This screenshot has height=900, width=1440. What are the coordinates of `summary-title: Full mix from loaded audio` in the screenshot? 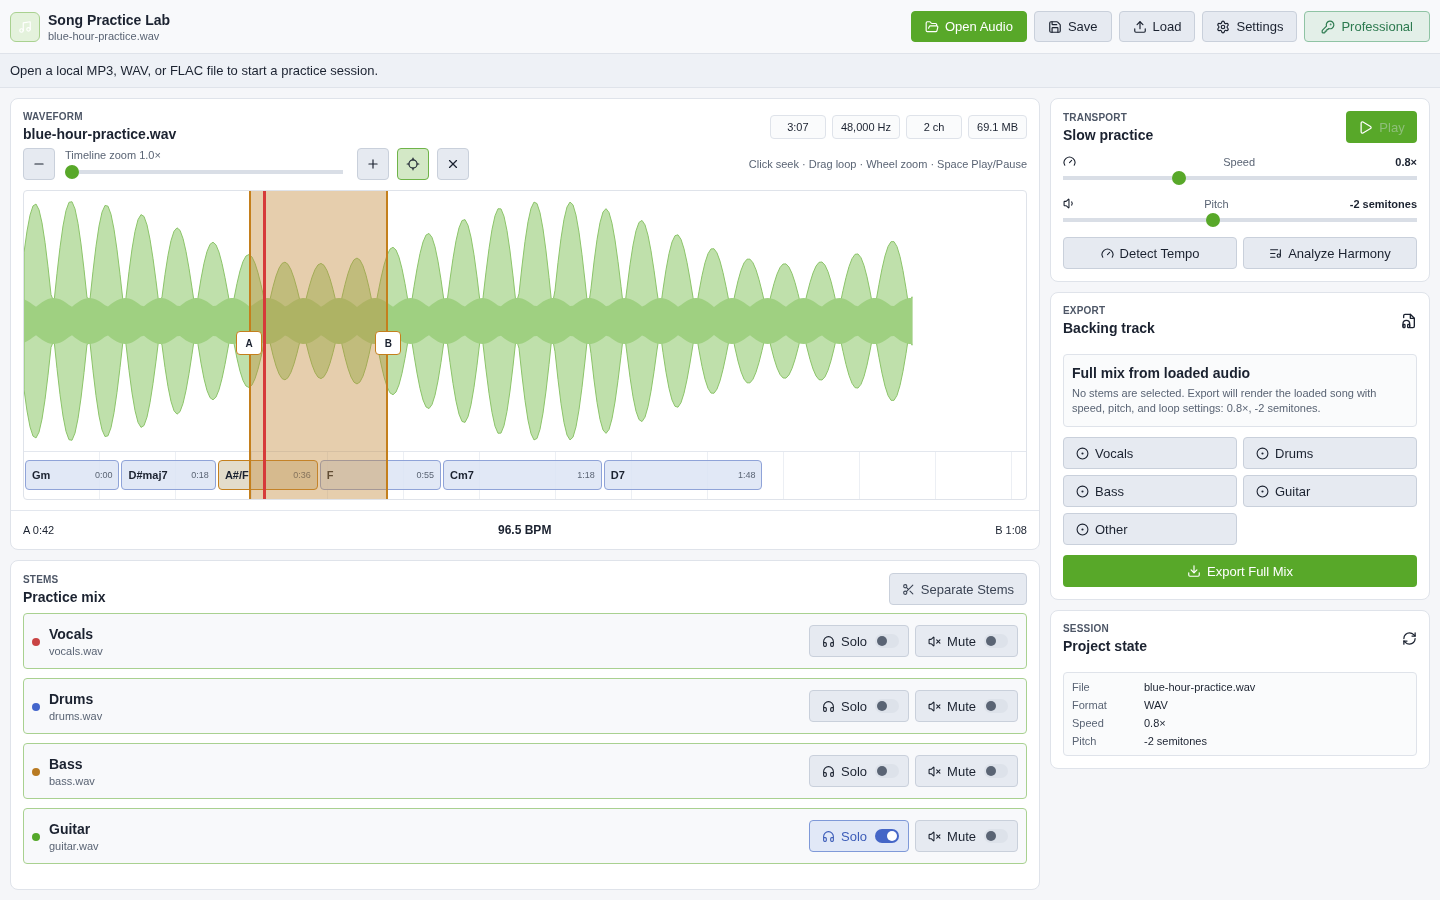 It's located at (1162, 373).